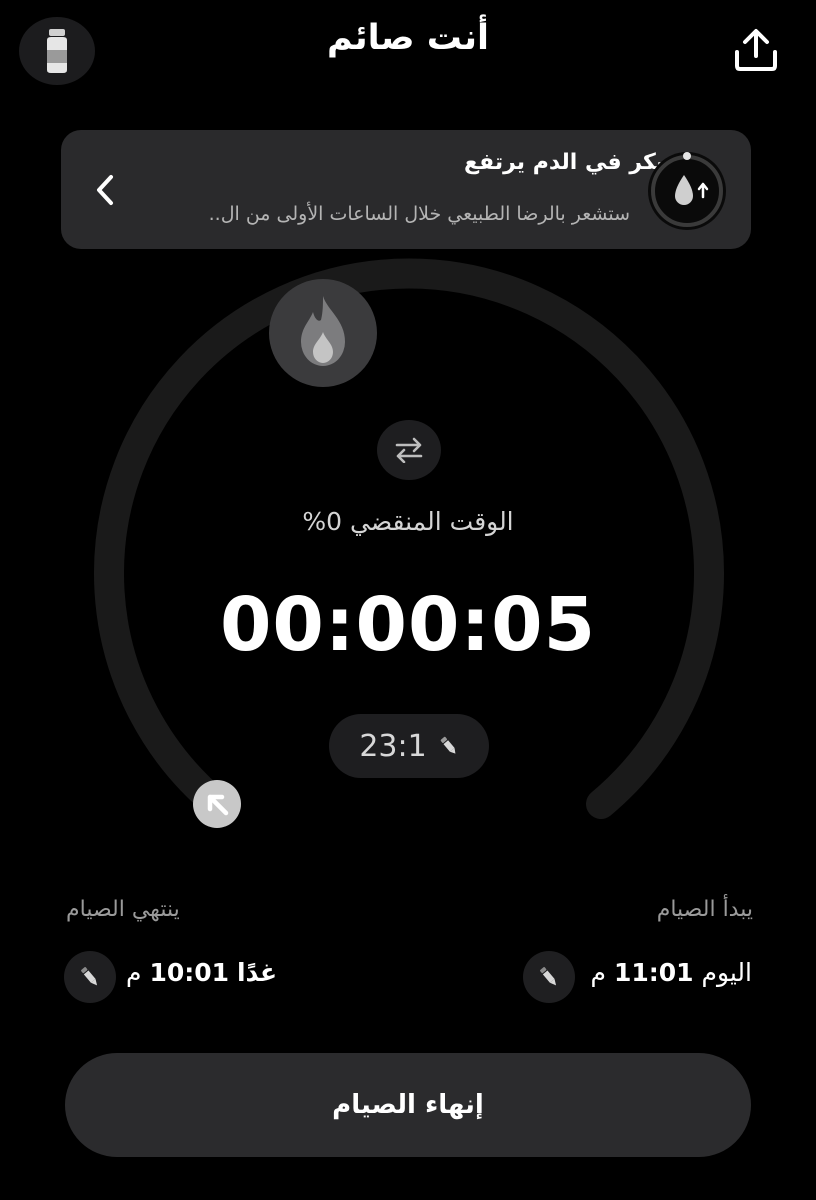  I want to click on bottle-icon, so click(57, 51).